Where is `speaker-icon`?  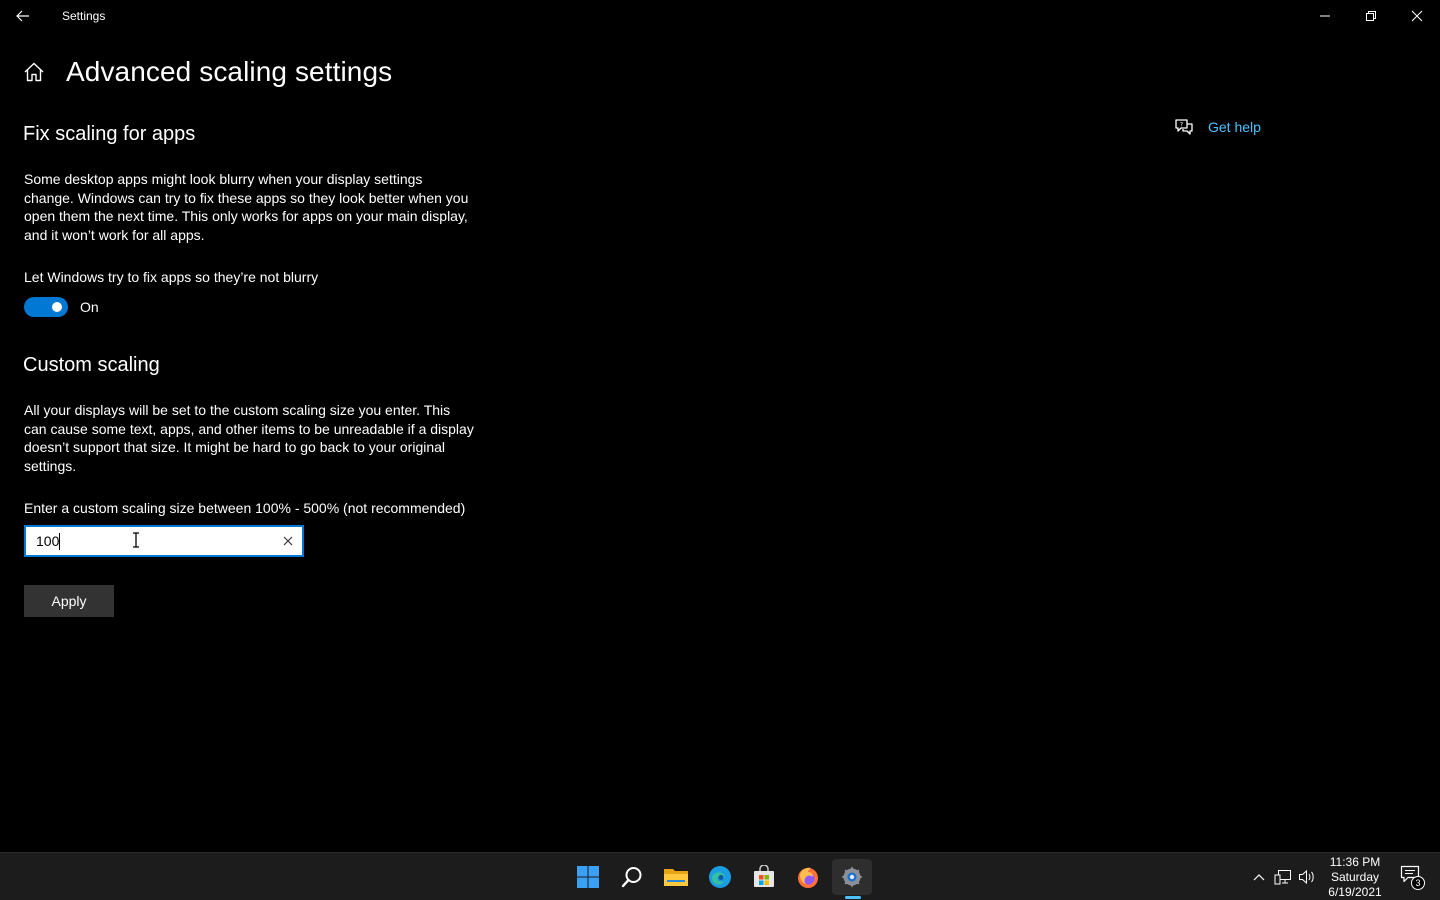 speaker-icon is located at coordinates (1306, 877).